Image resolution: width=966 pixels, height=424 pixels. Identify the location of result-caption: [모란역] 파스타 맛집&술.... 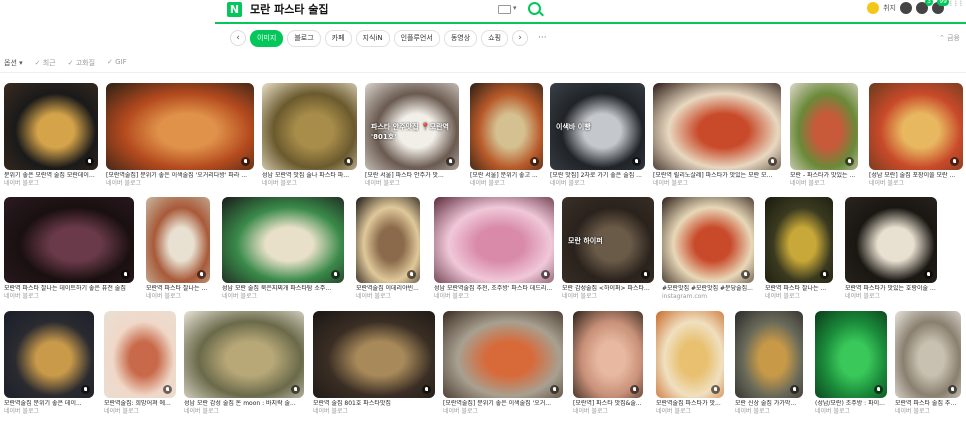
(608, 404).